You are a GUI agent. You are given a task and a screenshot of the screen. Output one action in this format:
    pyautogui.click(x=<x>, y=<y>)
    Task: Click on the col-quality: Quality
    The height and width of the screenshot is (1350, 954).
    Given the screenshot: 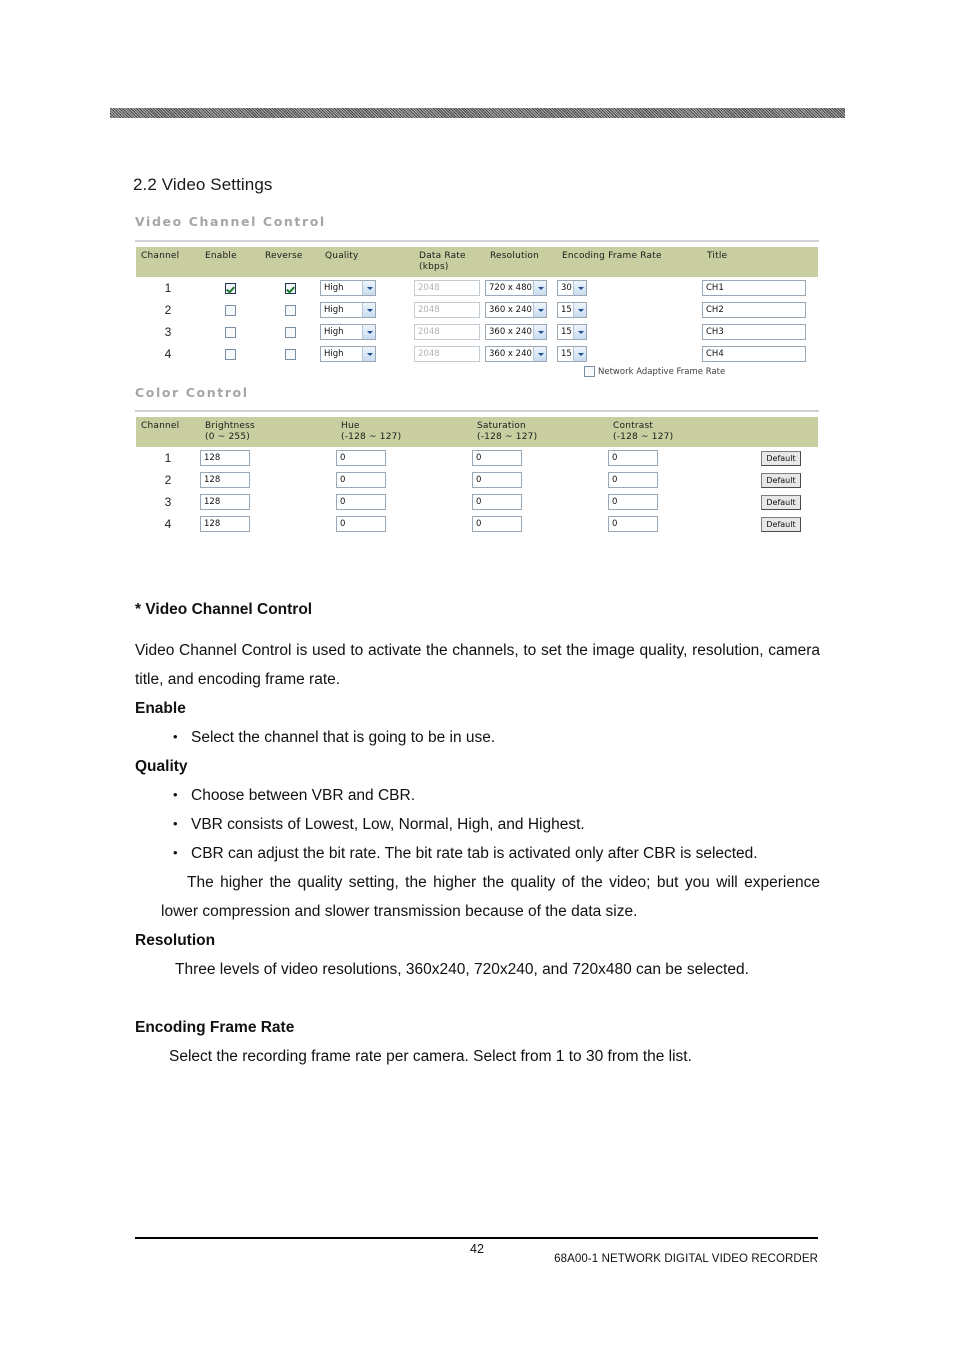 What is the action you would take?
    pyautogui.click(x=367, y=262)
    